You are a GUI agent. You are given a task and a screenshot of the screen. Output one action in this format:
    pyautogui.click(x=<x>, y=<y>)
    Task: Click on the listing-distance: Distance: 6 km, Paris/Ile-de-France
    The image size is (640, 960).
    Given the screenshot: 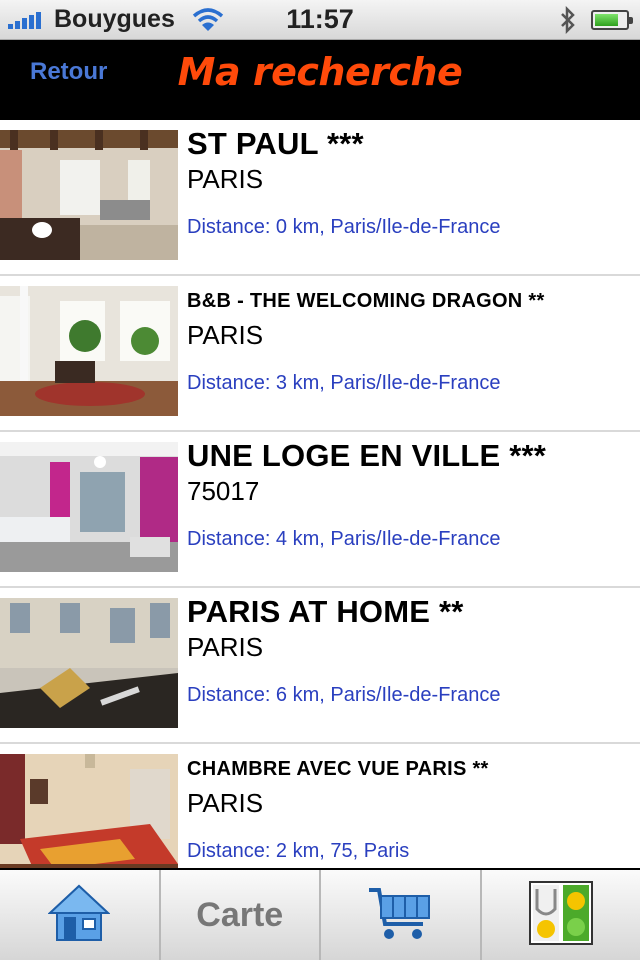 What is the action you would take?
    pyautogui.click(x=344, y=695)
    